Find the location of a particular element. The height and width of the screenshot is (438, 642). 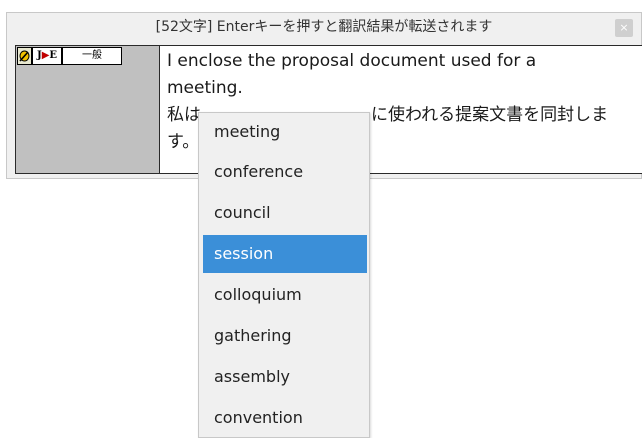

translated-suffix: に使われる提案文書を同封しま is located at coordinates (490, 115).